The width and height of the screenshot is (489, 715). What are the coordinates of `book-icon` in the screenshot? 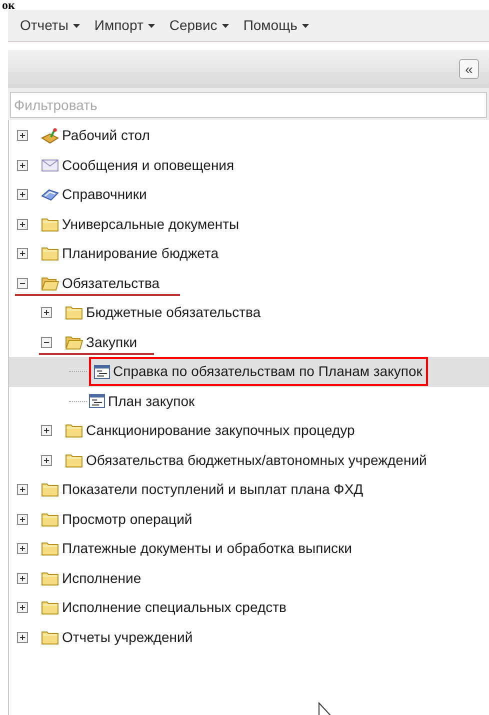 It's located at (50, 195).